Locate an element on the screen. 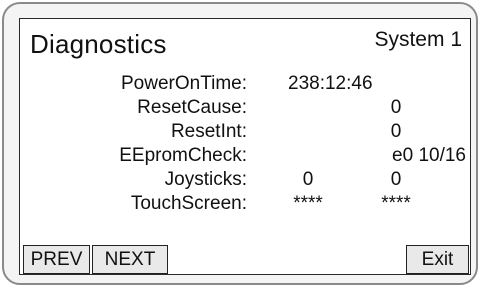 The image size is (482, 289). eeprom-check-value: e0 10/16 is located at coordinates (429, 155).